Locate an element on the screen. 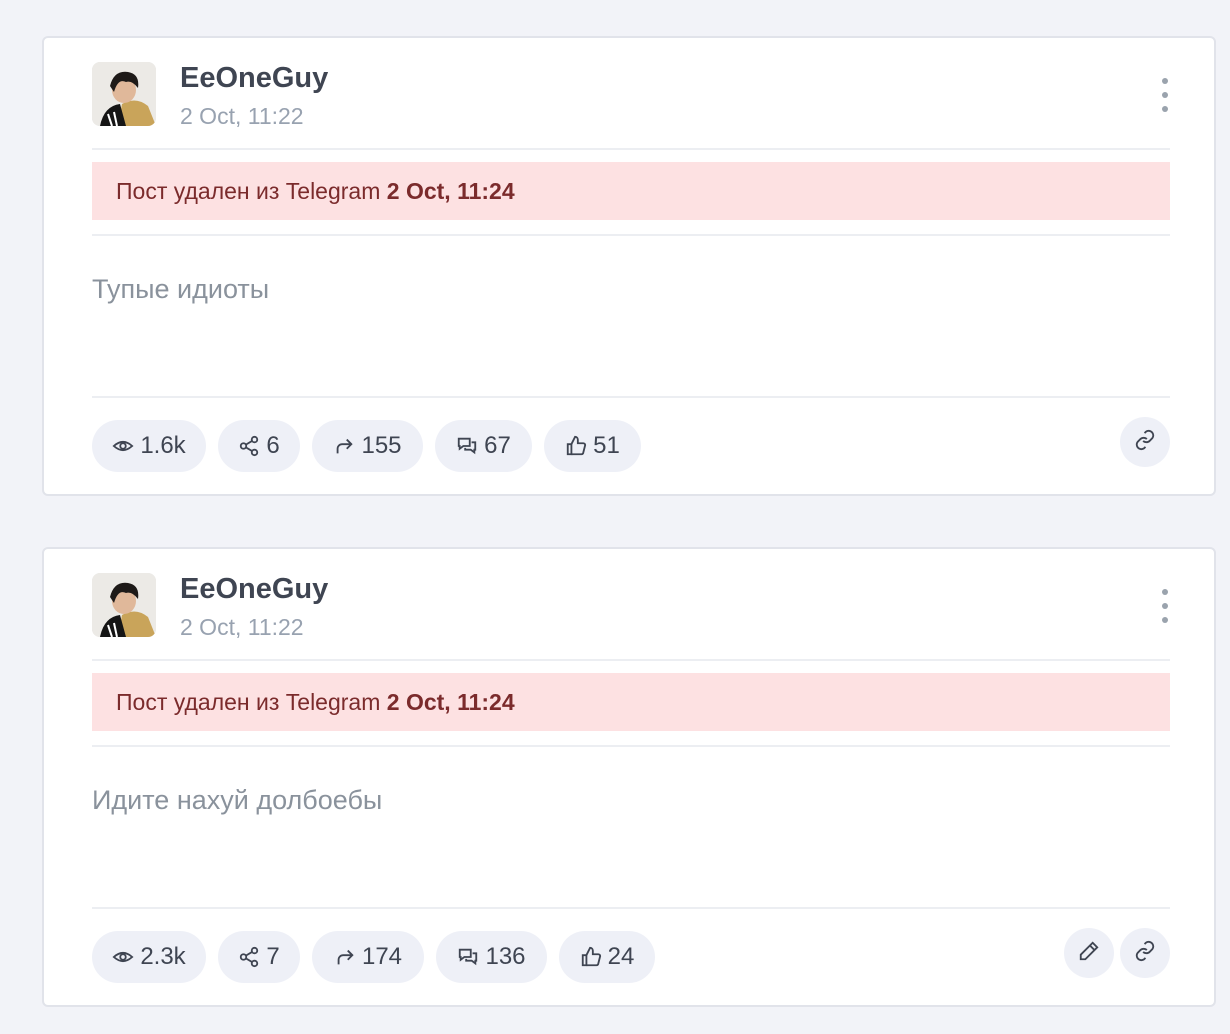 The width and height of the screenshot is (1230, 1034). shares-count: 6 is located at coordinates (273, 445).